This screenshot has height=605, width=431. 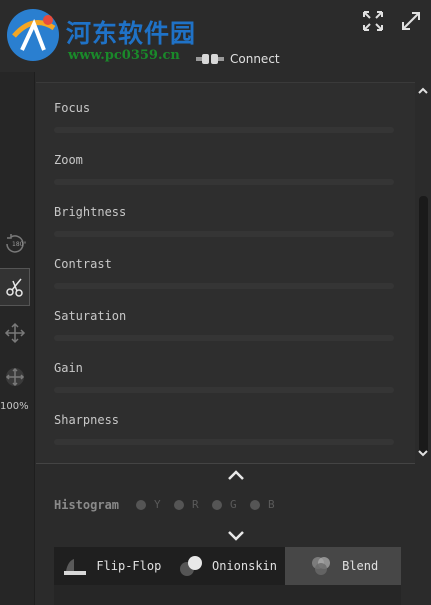 I want to click on zoom-arrows-icon, so click(x=15, y=377).